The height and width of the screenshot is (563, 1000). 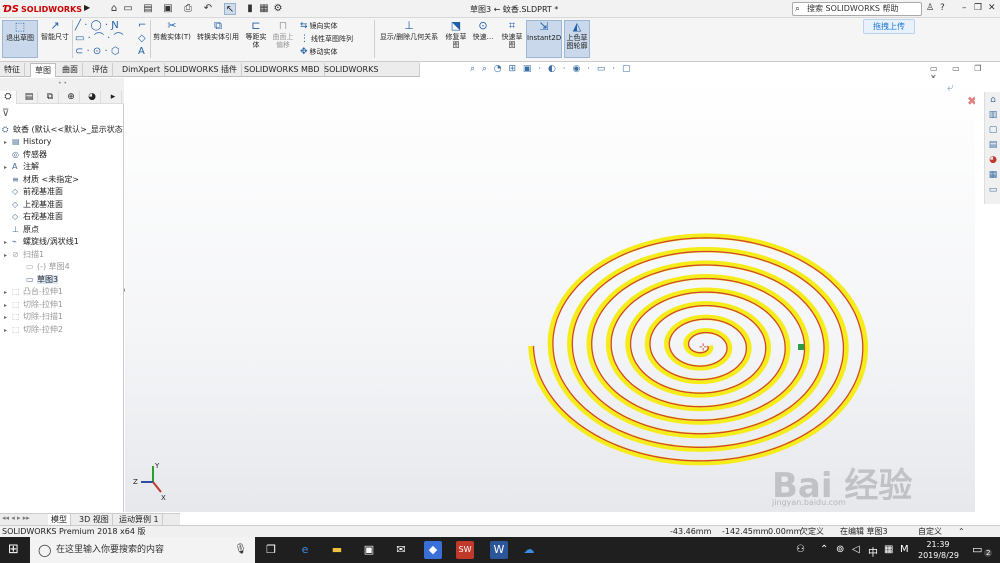 What do you see at coordinates (230, 9) in the screenshot?
I see `select-icon: ↖` at bounding box center [230, 9].